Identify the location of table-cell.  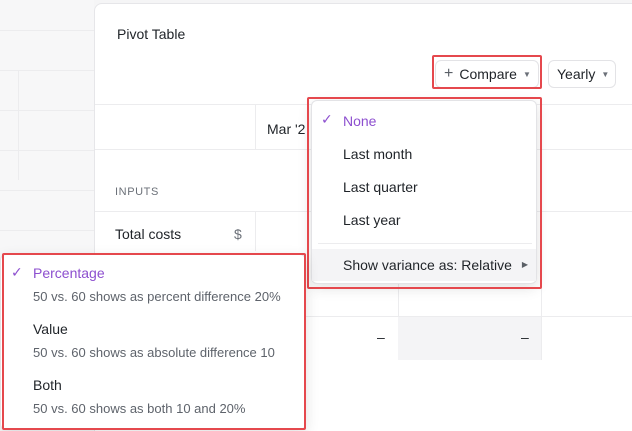
(469, 338).